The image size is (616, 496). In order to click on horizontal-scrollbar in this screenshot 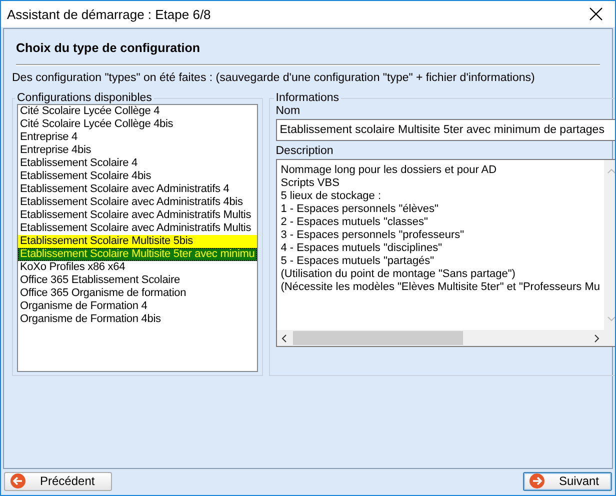, I will do `click(445, 338)`.